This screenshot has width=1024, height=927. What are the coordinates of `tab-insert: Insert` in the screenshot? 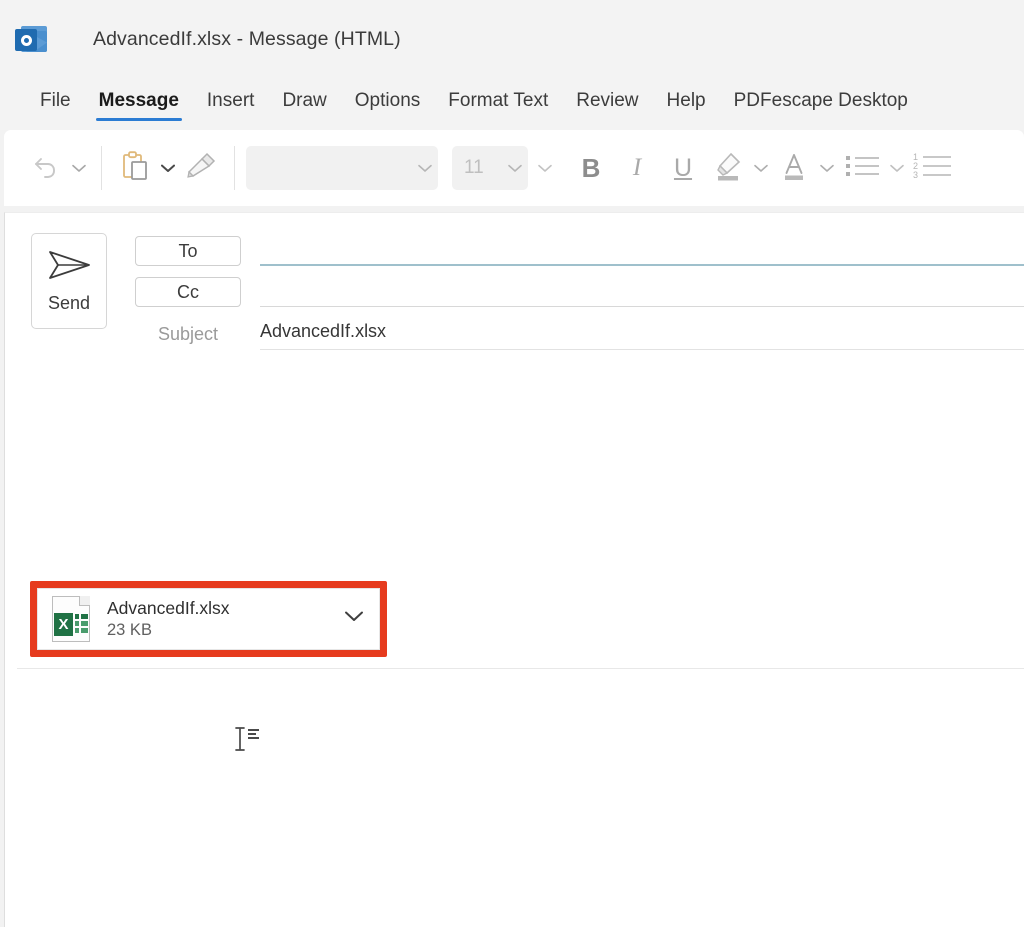 It's located at (231, 101).